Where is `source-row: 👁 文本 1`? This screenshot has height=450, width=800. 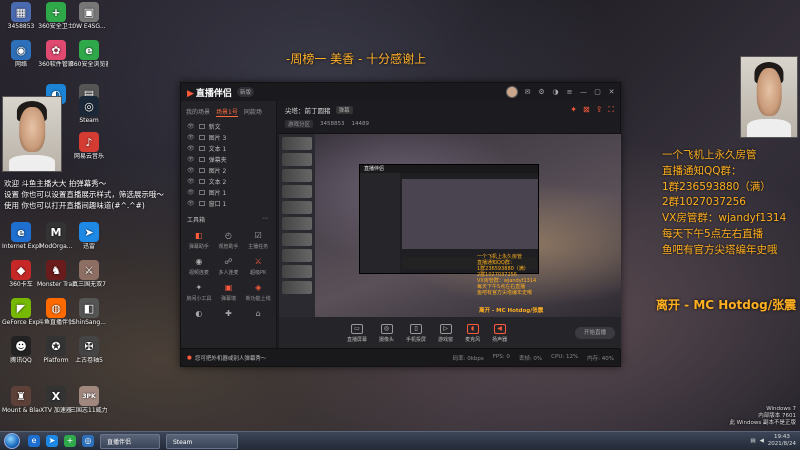 source-row: 👁 文本 1 is located at coordinates (228, 148).